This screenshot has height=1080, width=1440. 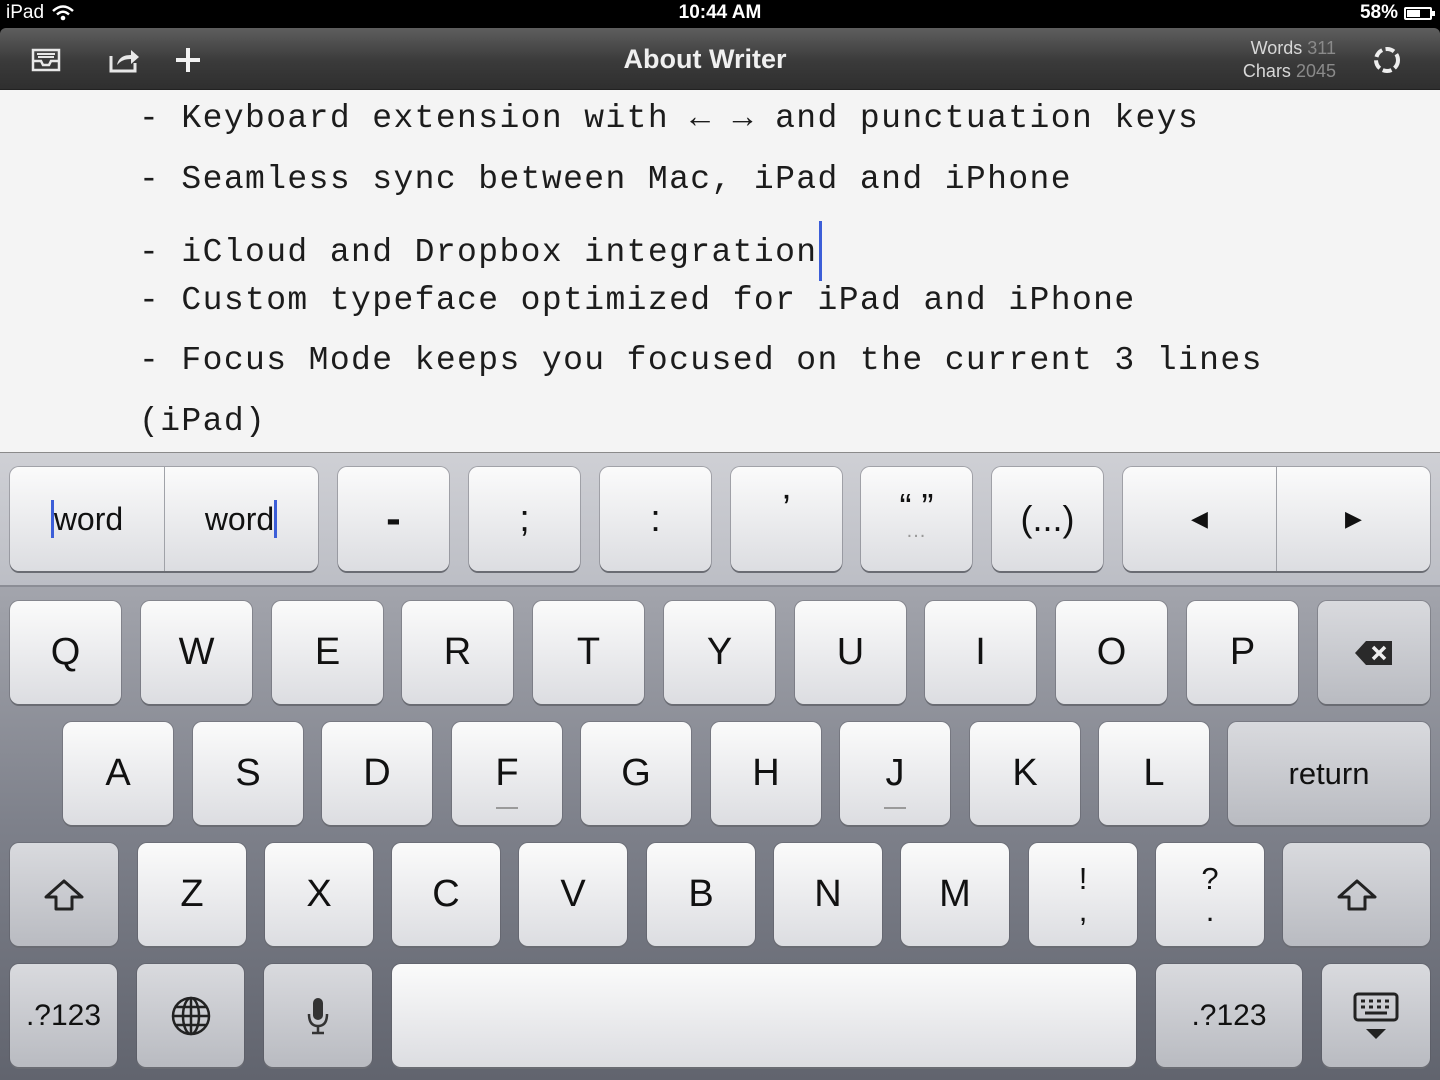 I want to click on word-char-counts: Words 311 Chars 2045, so click(x=1289, y=60).